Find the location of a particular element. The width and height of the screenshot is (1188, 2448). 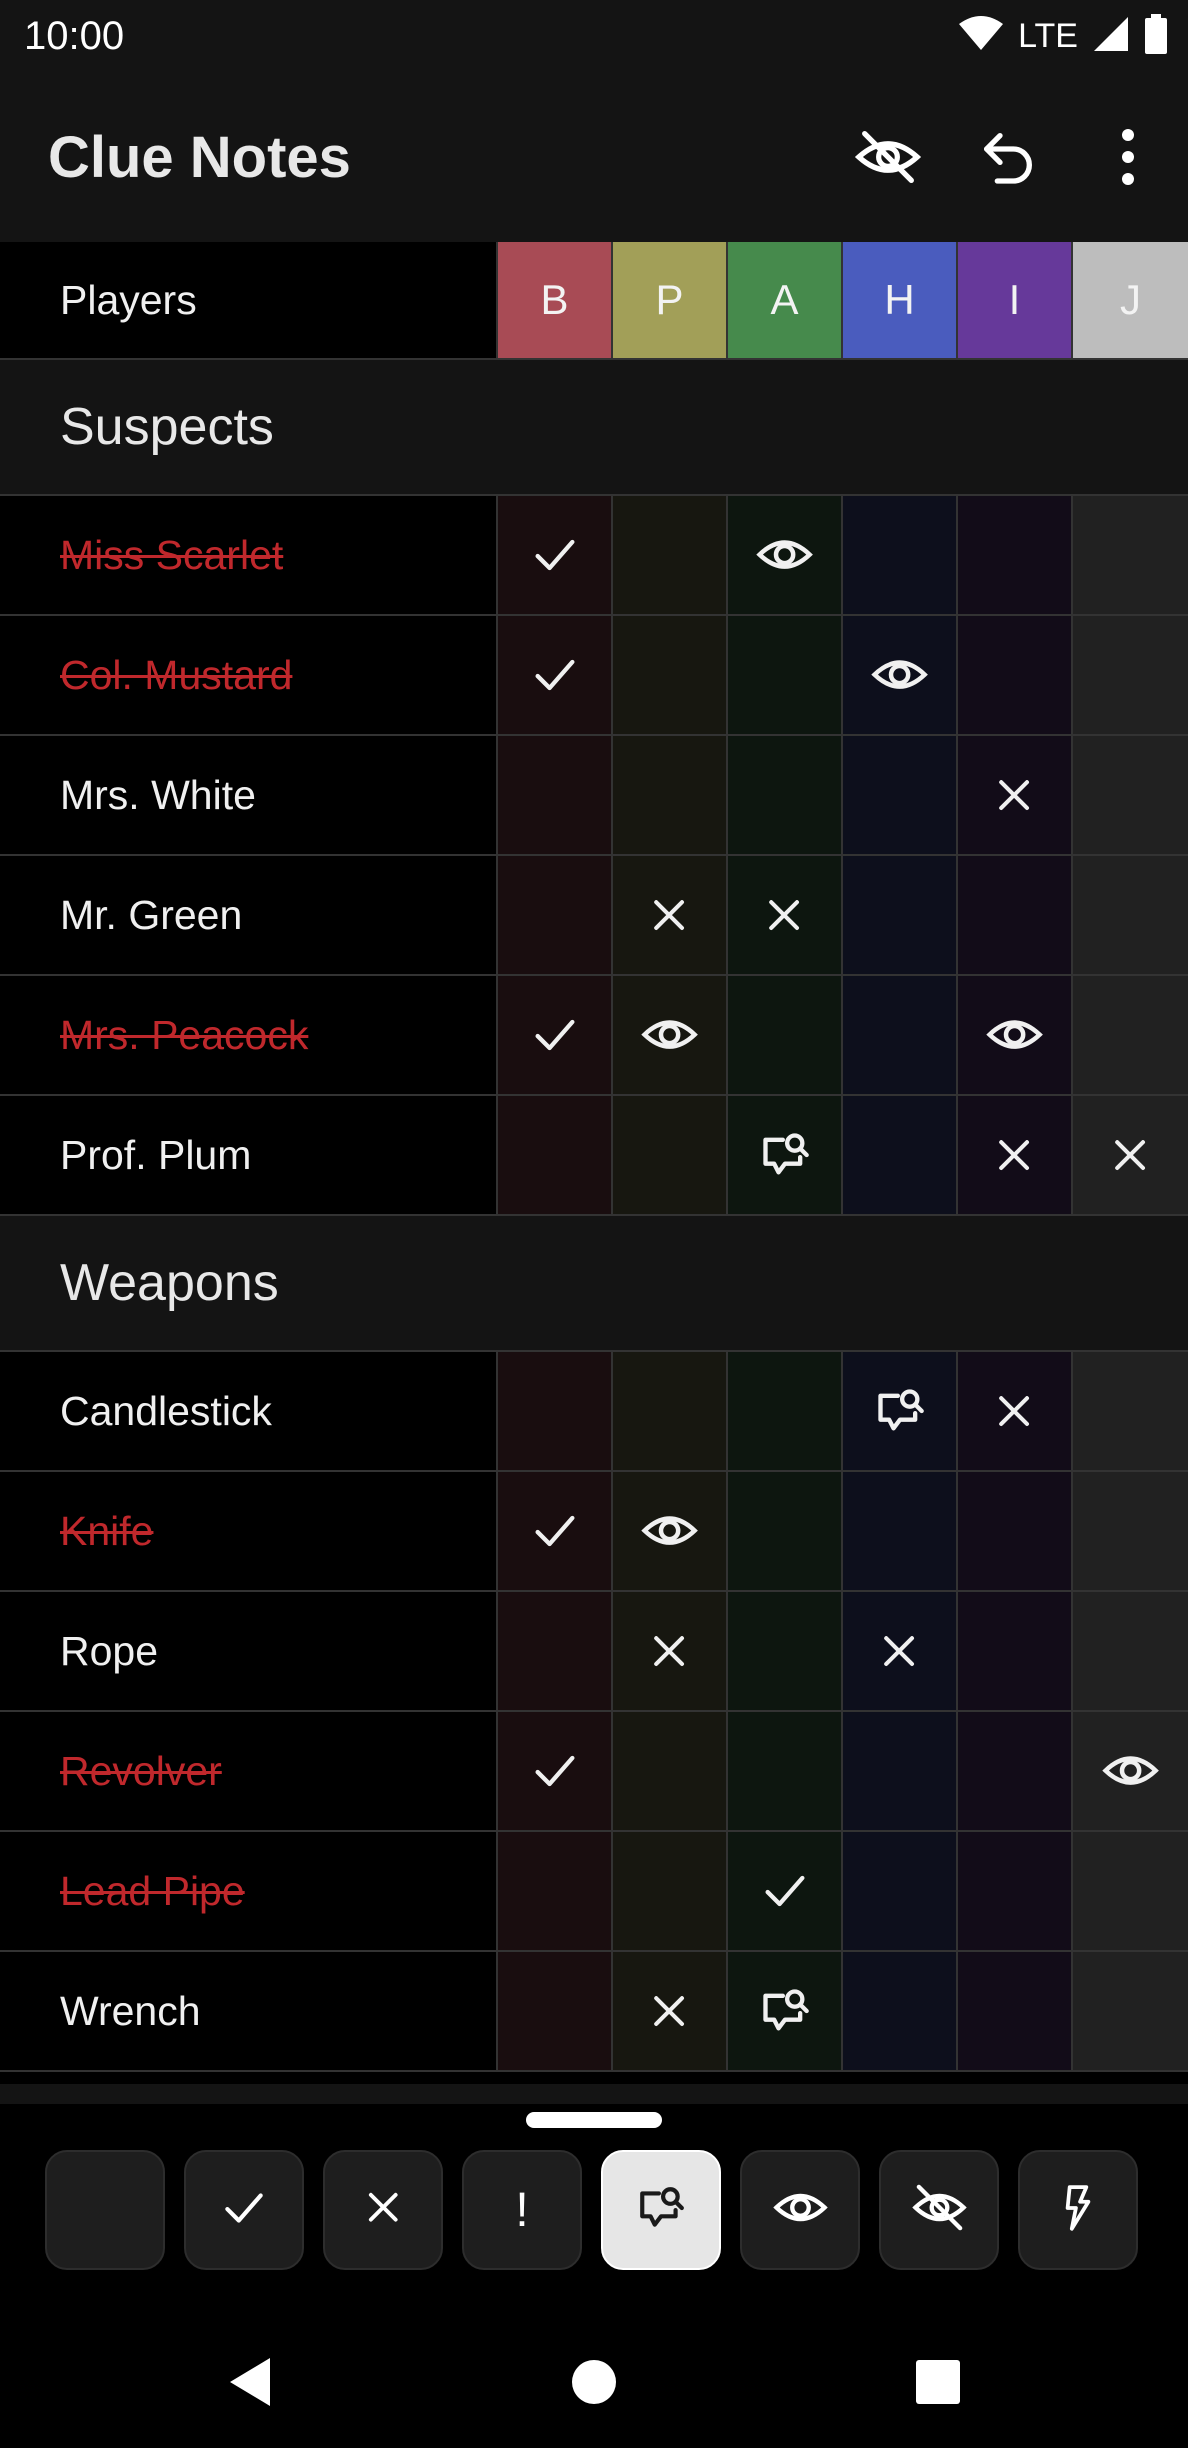

player-p: P is located at coordinates (670, 300).